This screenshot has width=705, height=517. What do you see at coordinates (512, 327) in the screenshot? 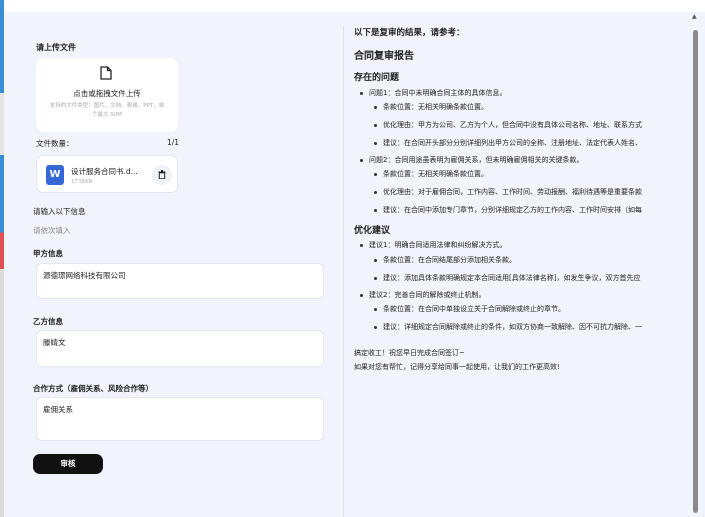
I see `suggestion-2-detail: 建议：详细规定合同解除或终止的条件，如双方协商一致解除、因不可抗力解除、一` at bounding box center [512, 327].